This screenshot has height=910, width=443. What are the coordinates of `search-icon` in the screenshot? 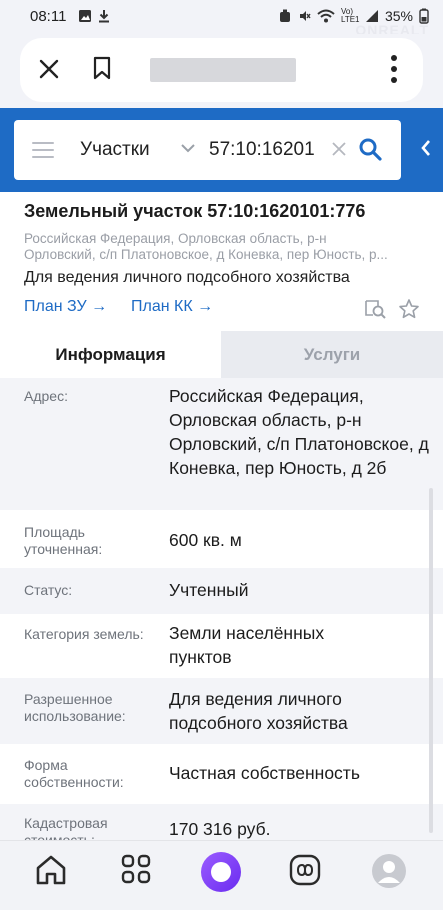 It's located at (370, 149).